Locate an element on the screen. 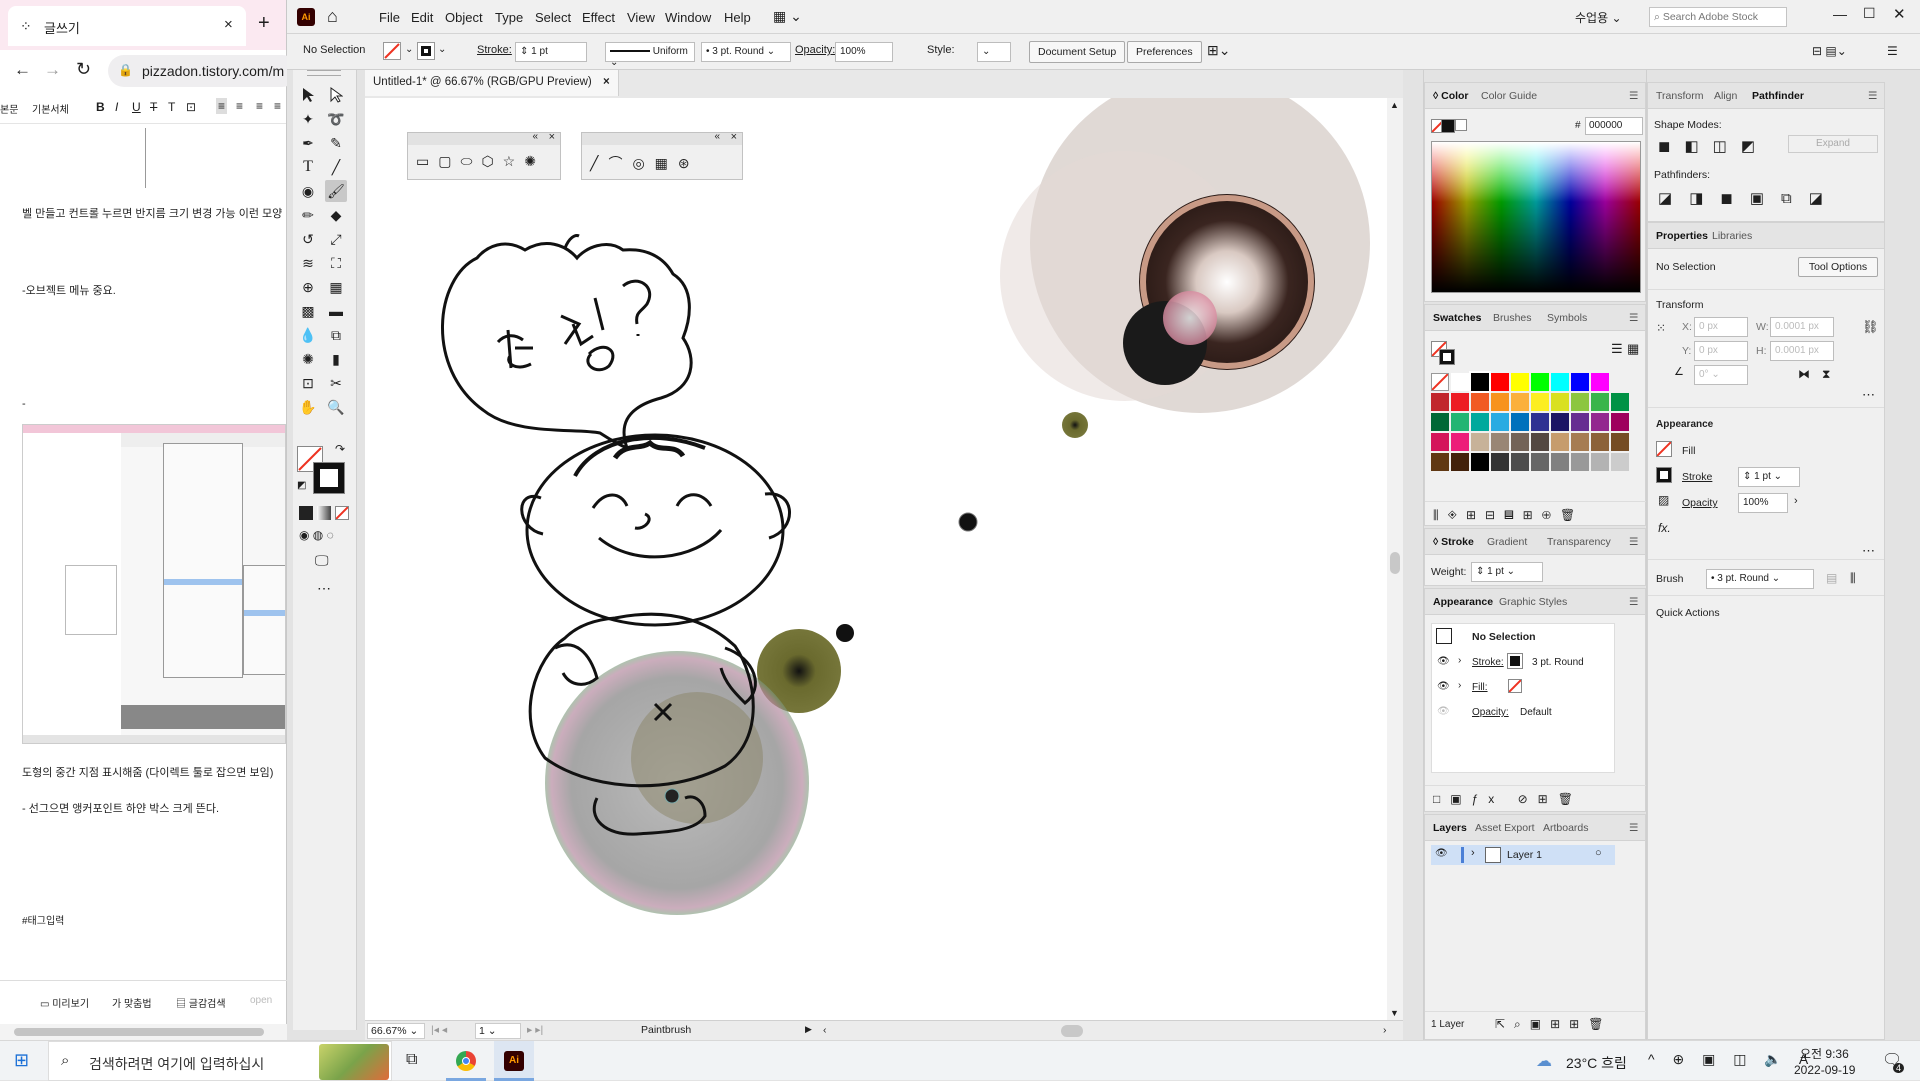 This screenshot has width=1920, height=1081. appearance-stroke-swatch is located at coordinates (1515, 661).